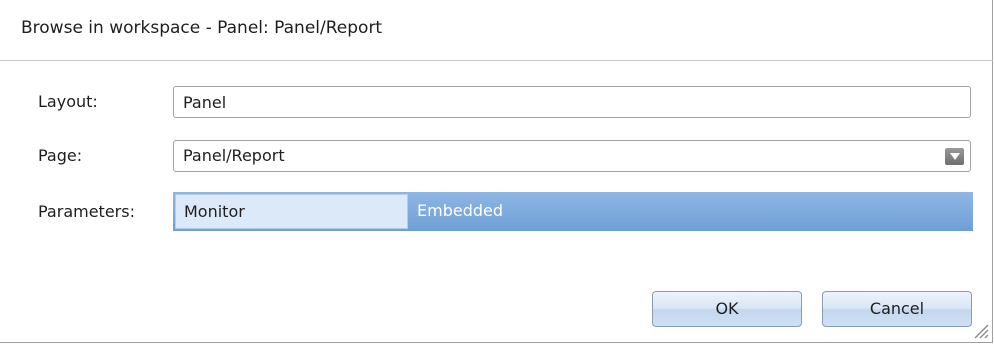  Describe the element at coordinates (727, 309) in the screenshot. I see `ok-button: OK` at that location.